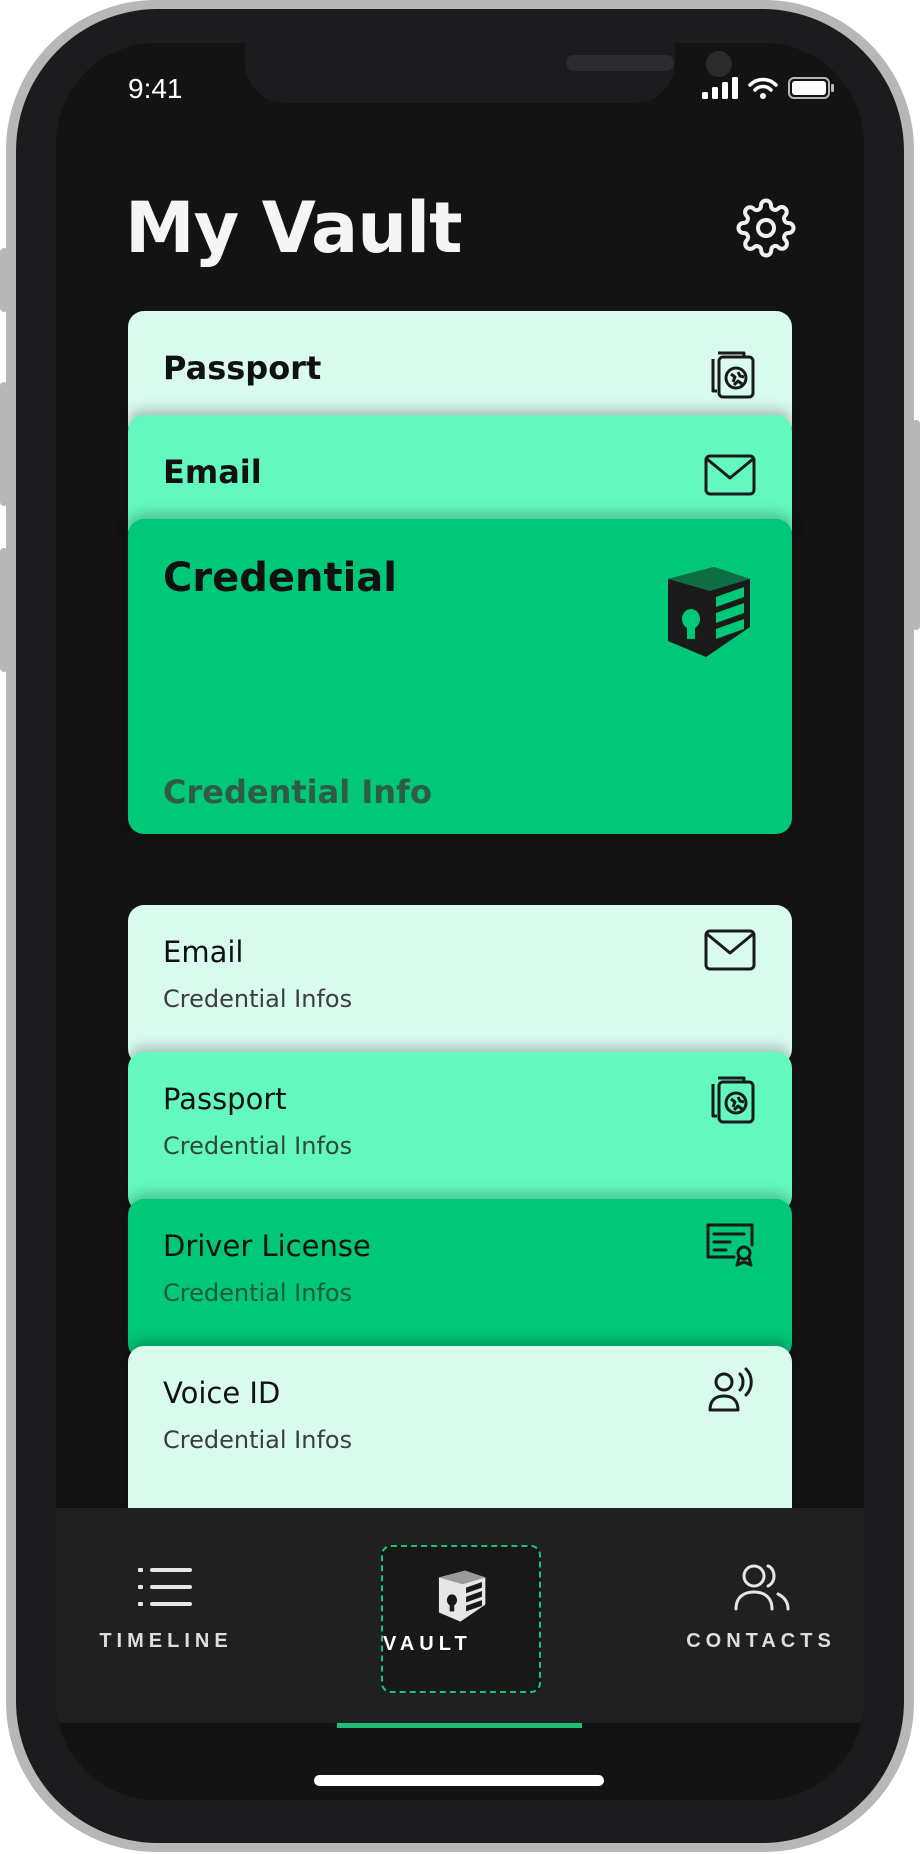  What do you see at coordinates (730, 1245) in the screenshot?
I see `license-icon` at bounding box center [730, 1245].